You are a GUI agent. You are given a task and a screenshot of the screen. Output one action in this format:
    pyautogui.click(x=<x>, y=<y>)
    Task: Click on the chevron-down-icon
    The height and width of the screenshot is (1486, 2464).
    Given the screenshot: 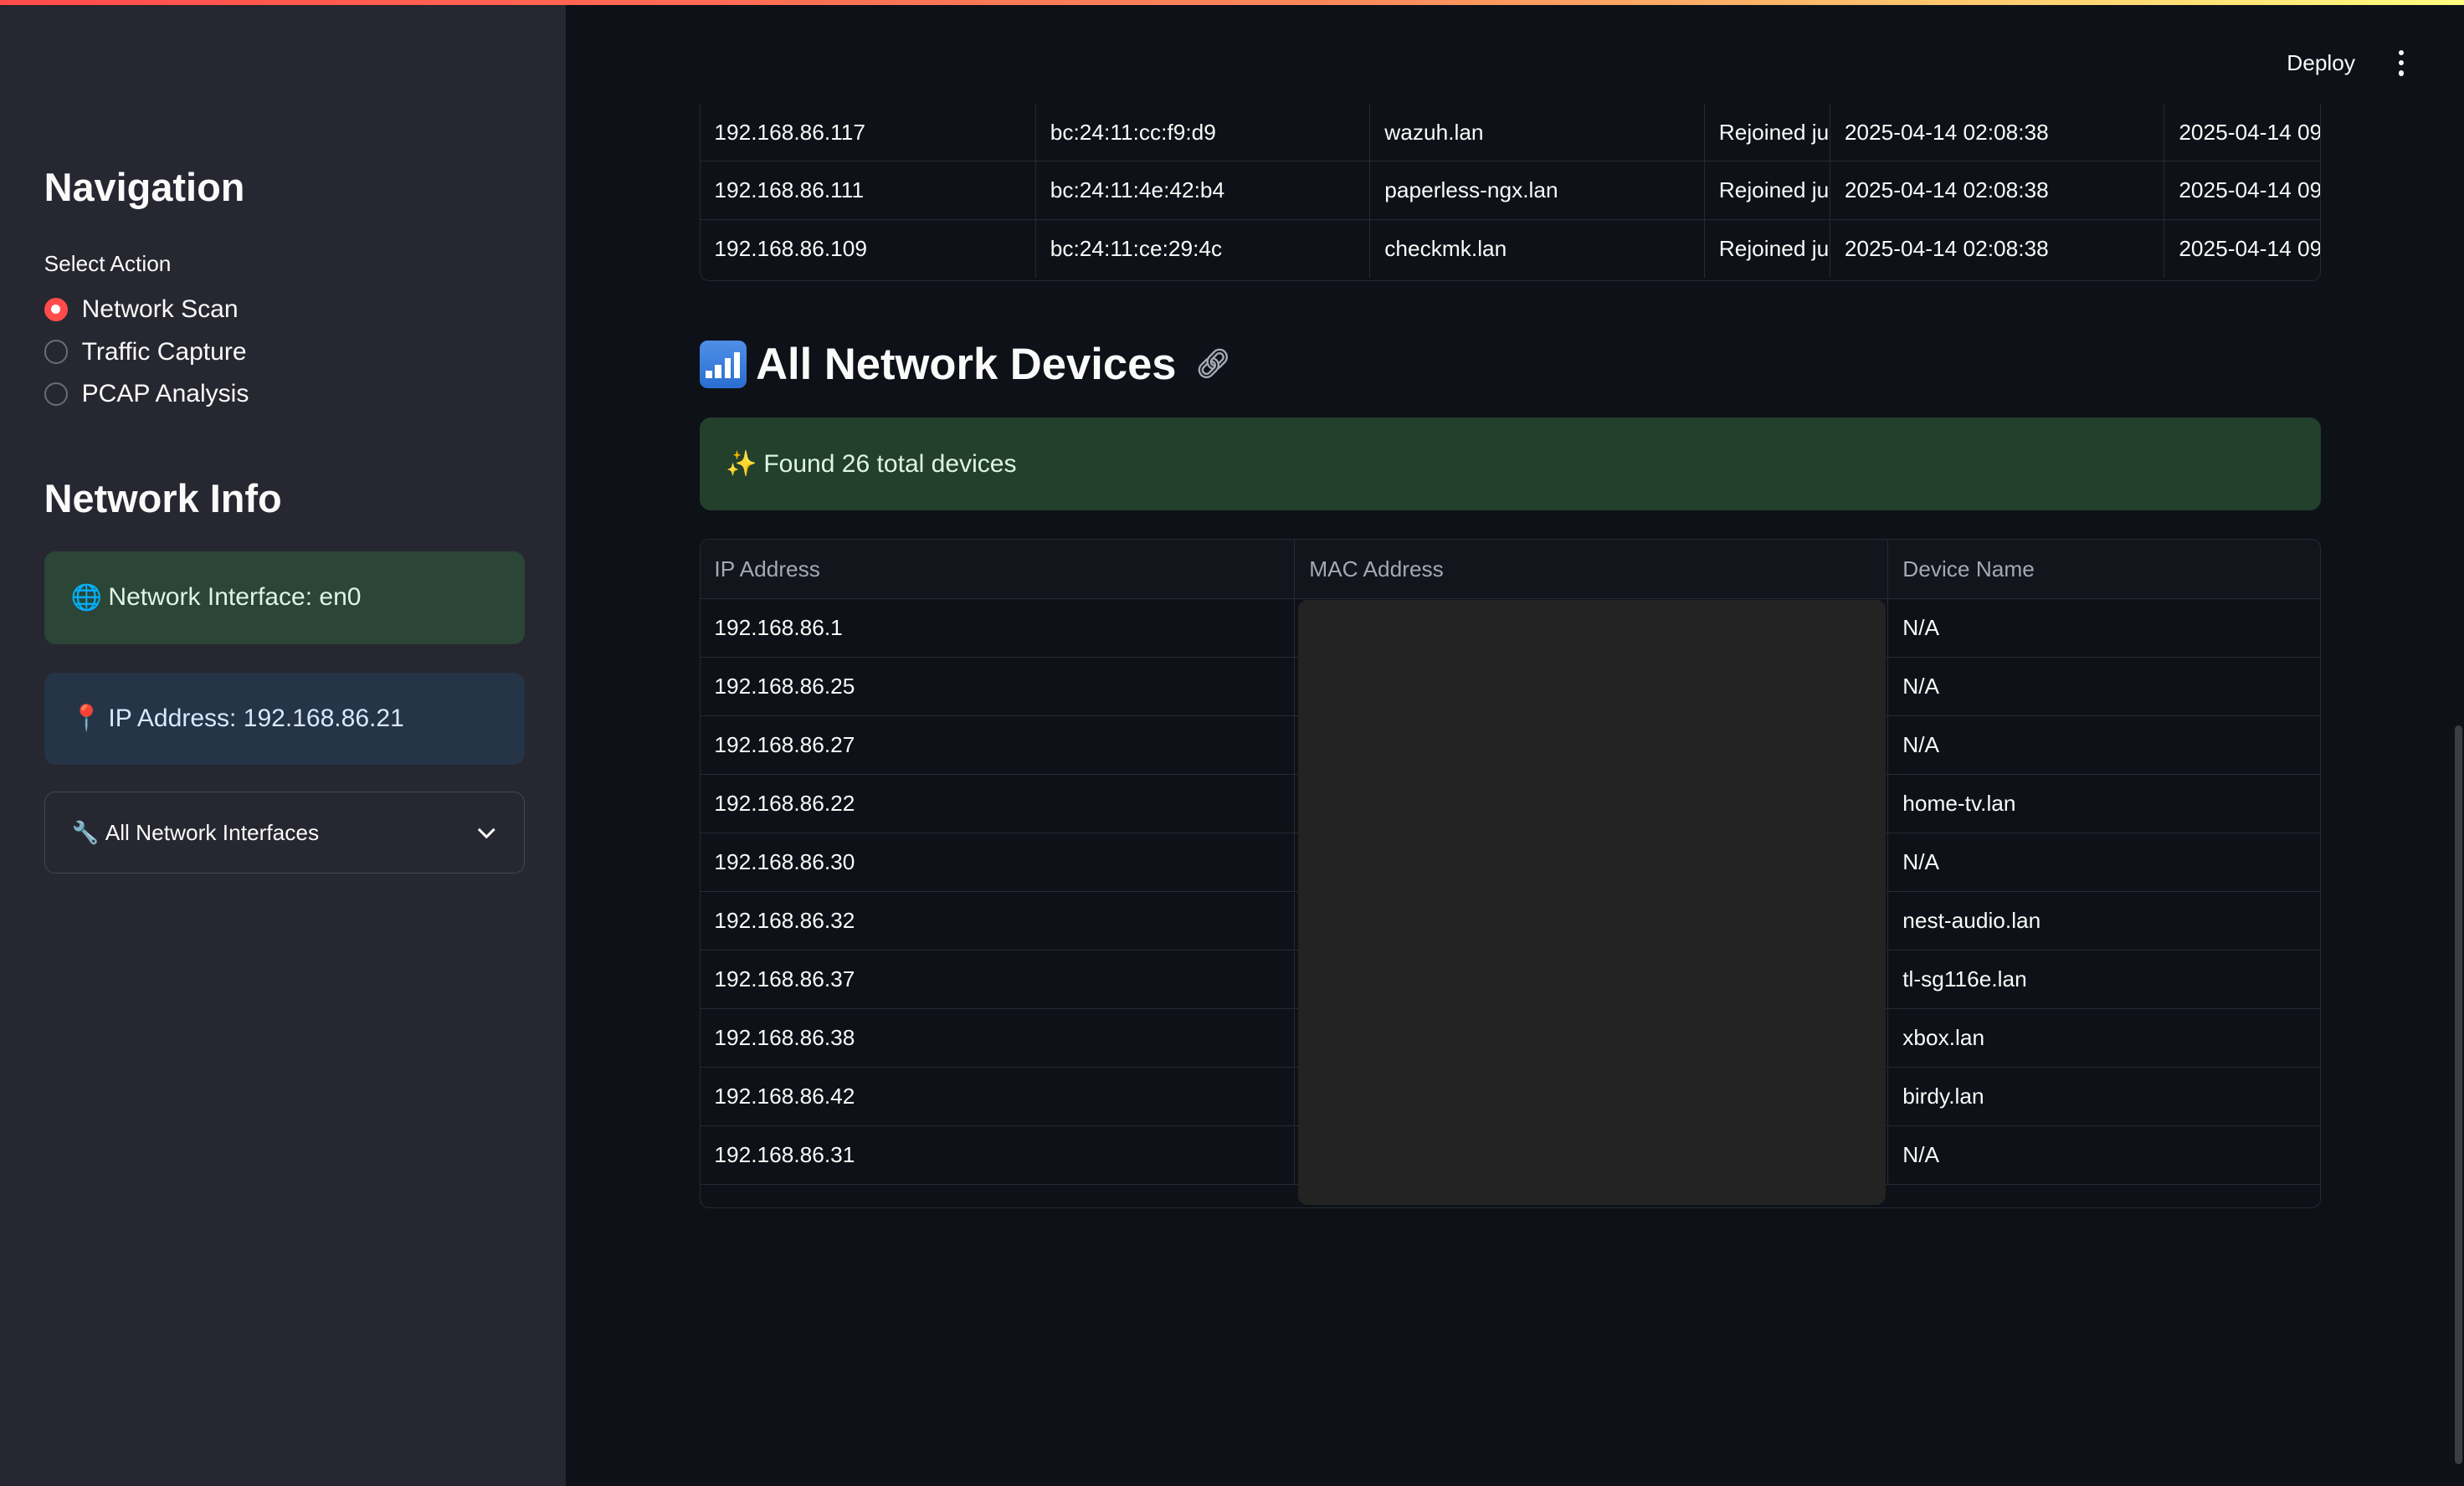 What is the action you would take?
    pyautogui.click(x=486, y=833)
    